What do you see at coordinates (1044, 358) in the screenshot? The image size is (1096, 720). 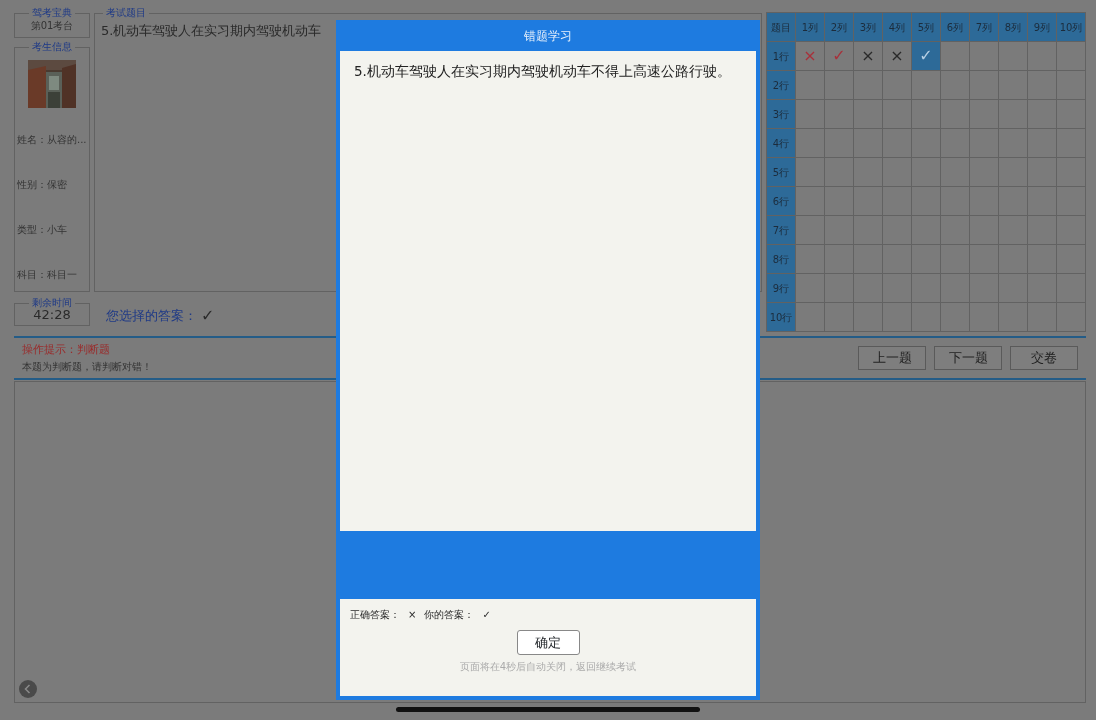 I see `nav-button: 交卷` at bounding box center [1044, 358].